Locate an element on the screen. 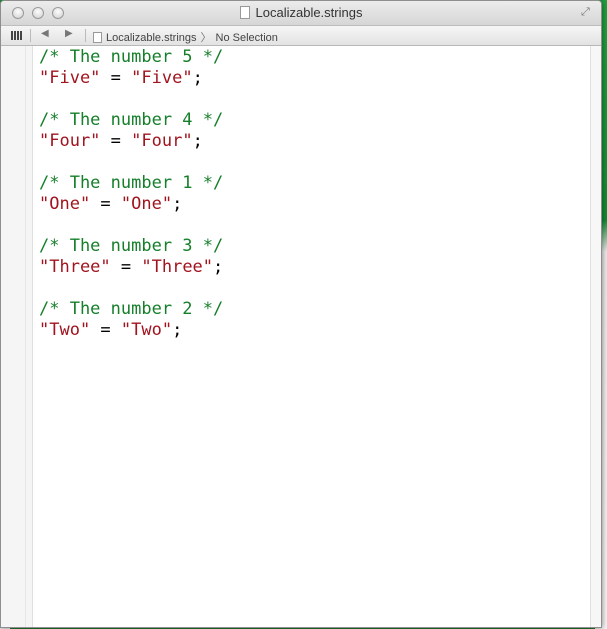 This screenshot has width=607, height=629. title-bar: Localizable.strings ⤢ is located at coordinates (301, 13).